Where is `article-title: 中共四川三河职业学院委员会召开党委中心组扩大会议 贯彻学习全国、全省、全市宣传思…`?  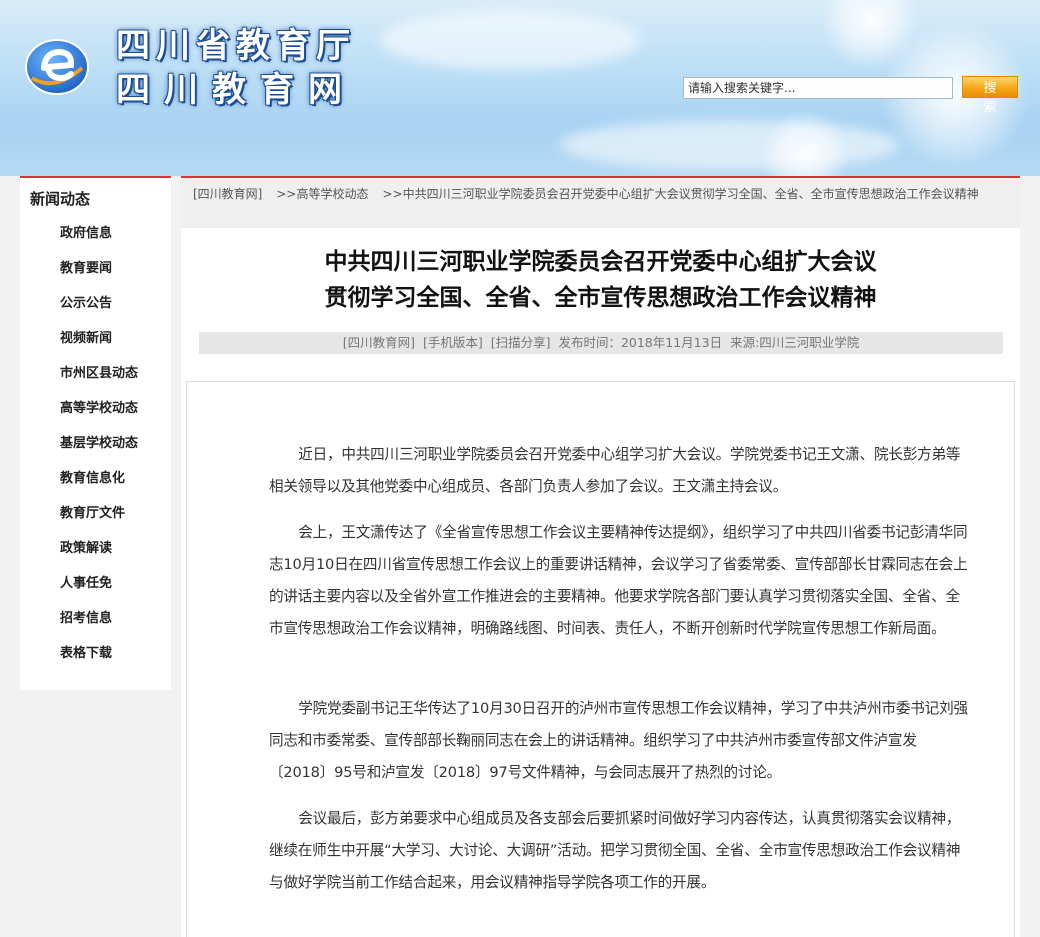
article-title: 中共四川三河职业学院委员会召开党委中心组扩大会议 贯彻学习全国、全省、全市宣传思… is located at coordinates (600, 280).